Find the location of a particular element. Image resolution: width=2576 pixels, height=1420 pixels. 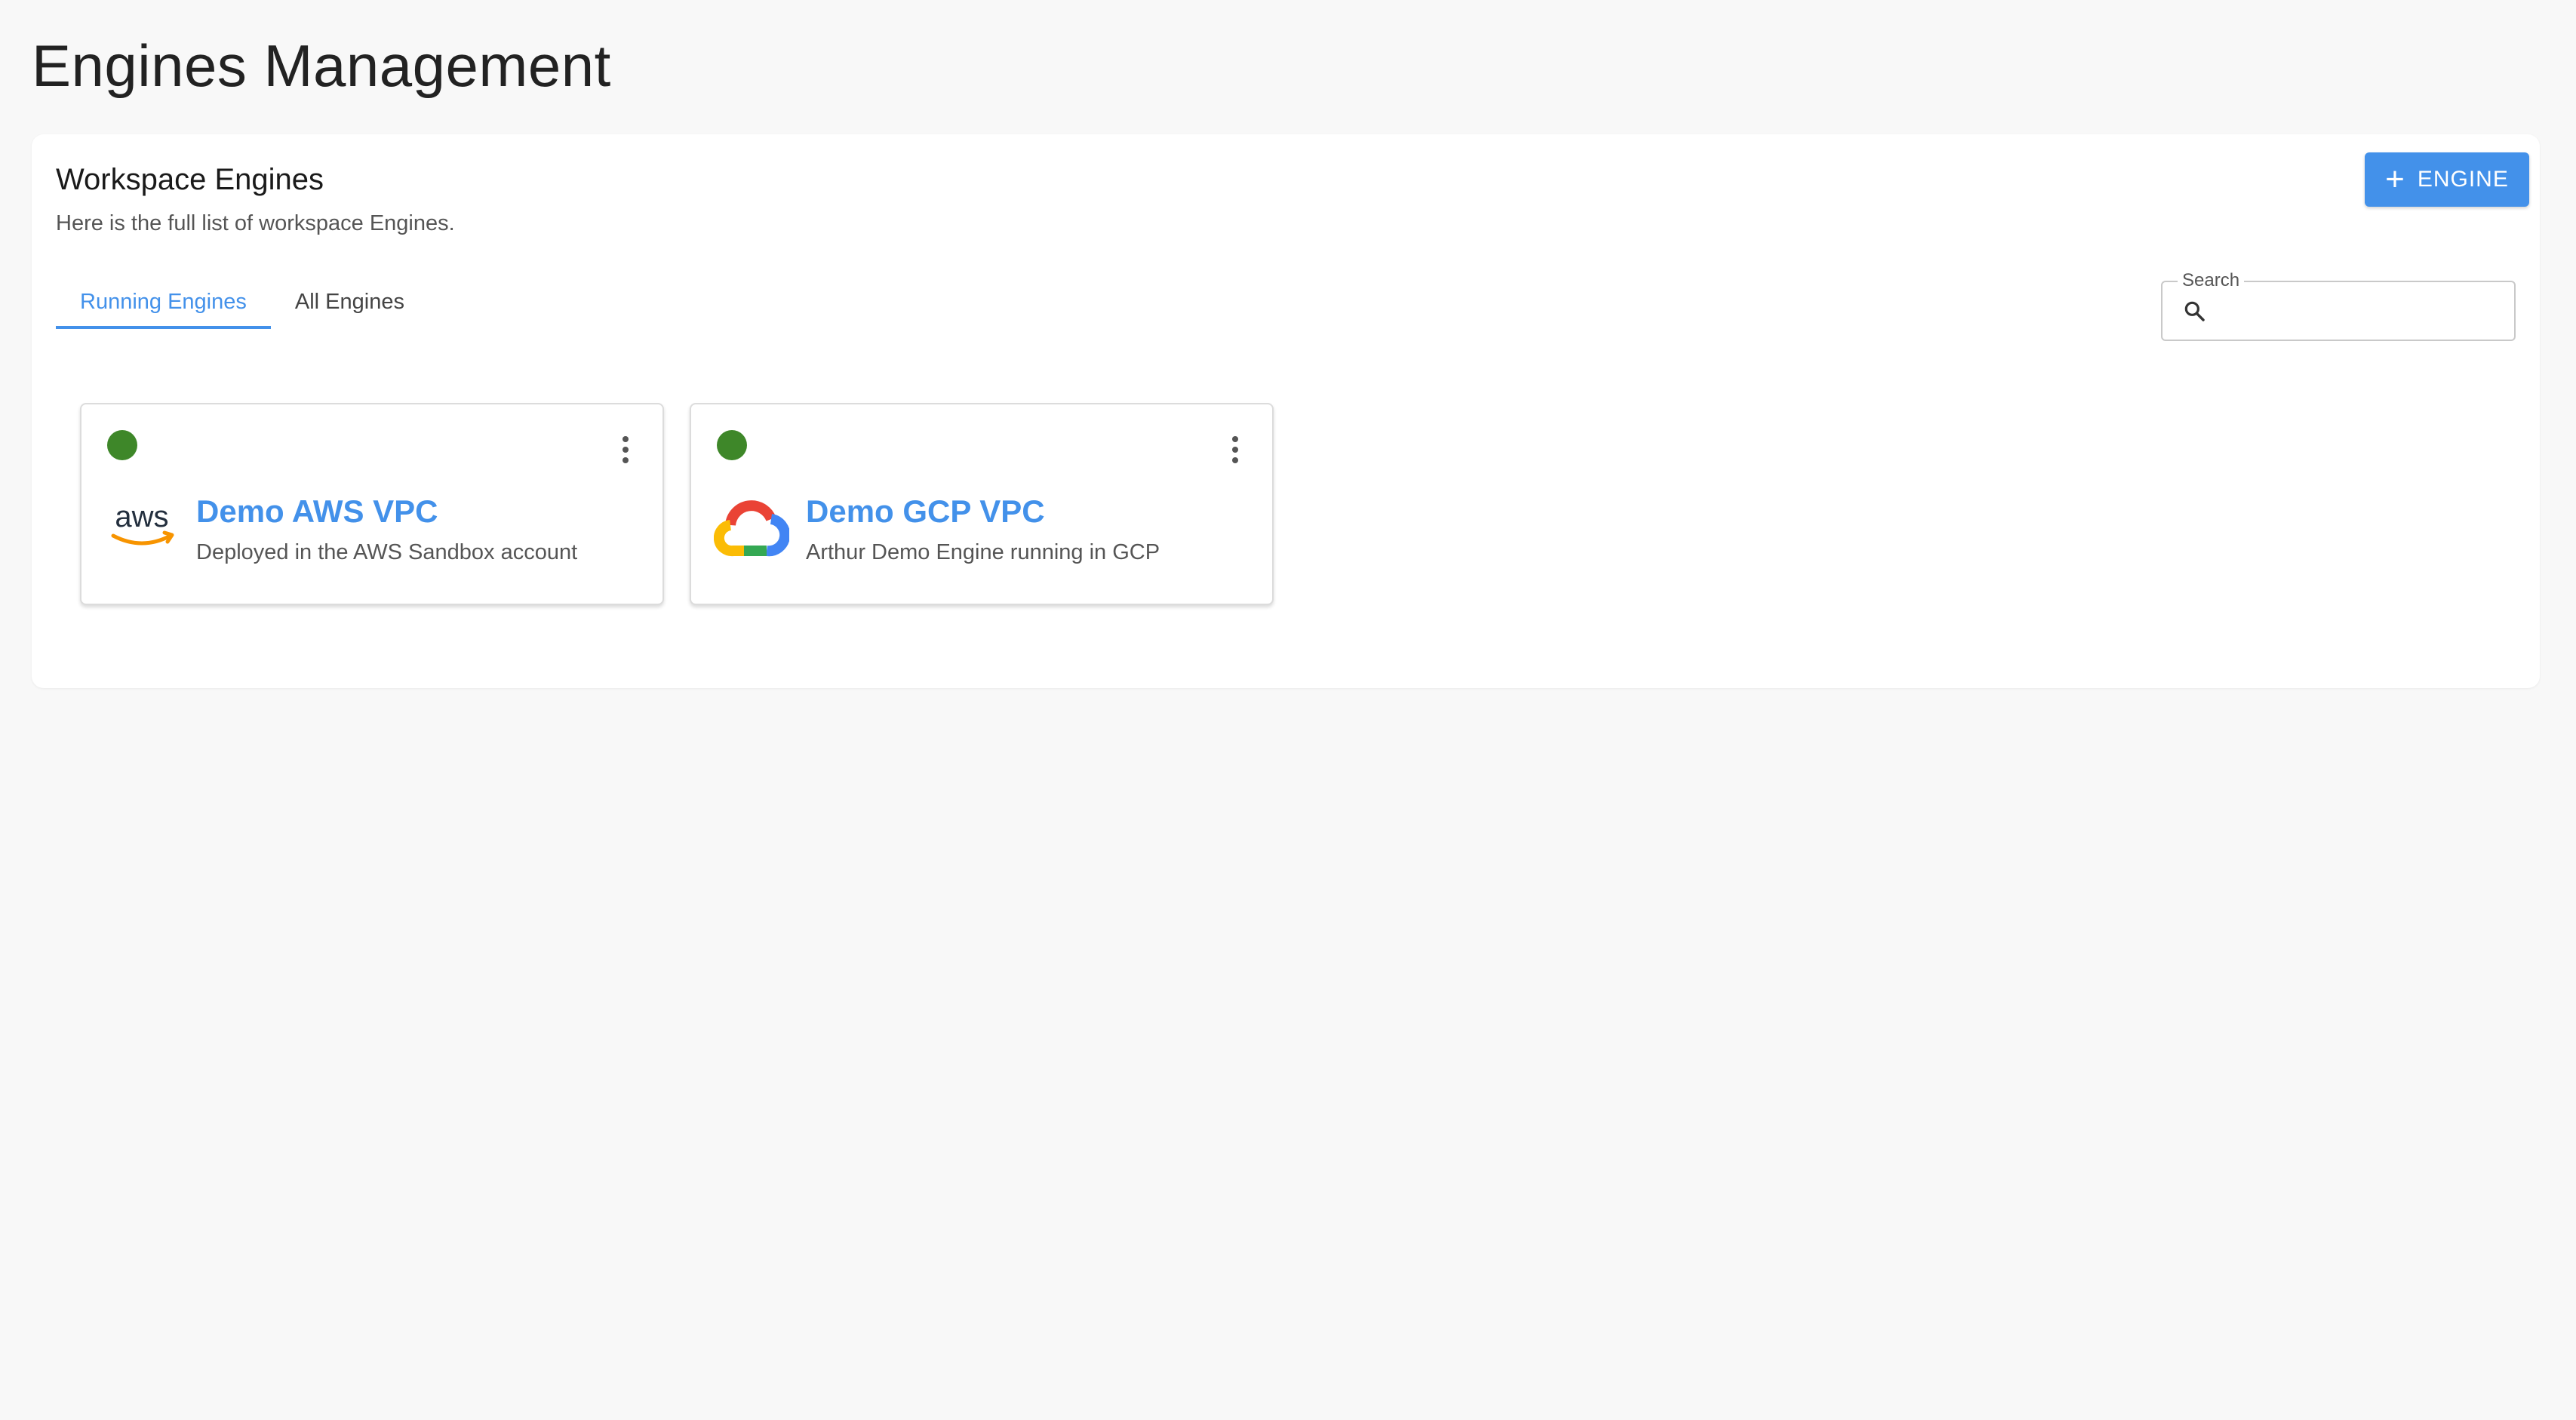

add-engine-button: + ENGINE is located at coordinates (2447, 179).